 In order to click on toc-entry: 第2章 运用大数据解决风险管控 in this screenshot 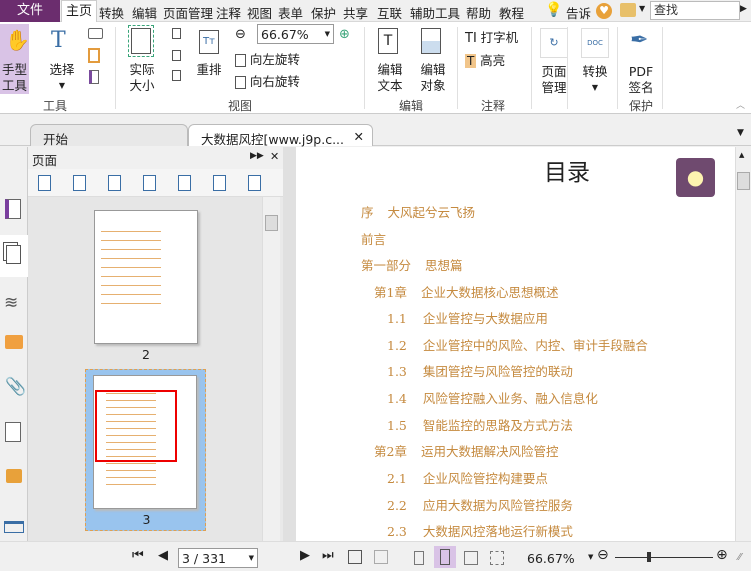, I will do `click(466, 450)`.